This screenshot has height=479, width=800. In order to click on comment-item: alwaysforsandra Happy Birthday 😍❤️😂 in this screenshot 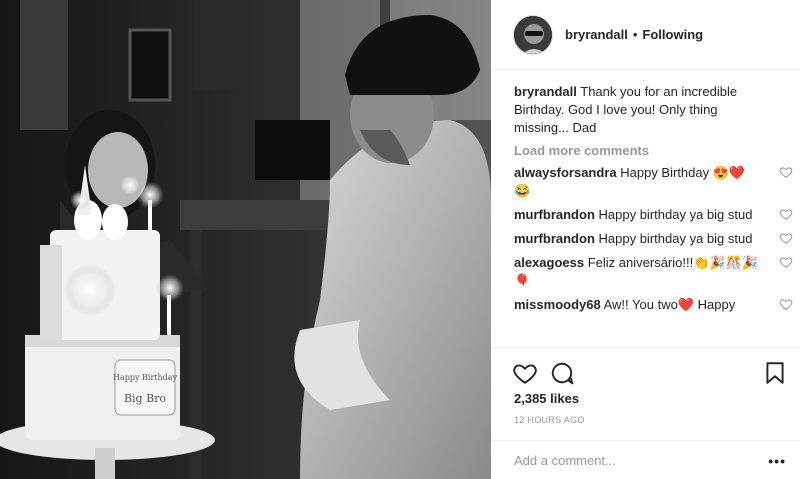, I will do `click(653, 182)`.